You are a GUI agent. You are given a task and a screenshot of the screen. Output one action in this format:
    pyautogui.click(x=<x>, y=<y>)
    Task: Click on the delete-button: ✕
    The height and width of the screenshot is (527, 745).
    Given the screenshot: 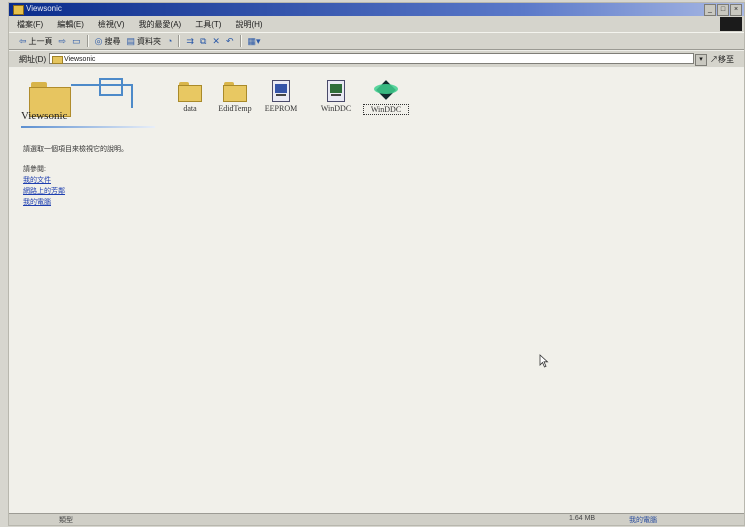 What is the action you would take?
    pyautogui.click(x=216, y=41)
    